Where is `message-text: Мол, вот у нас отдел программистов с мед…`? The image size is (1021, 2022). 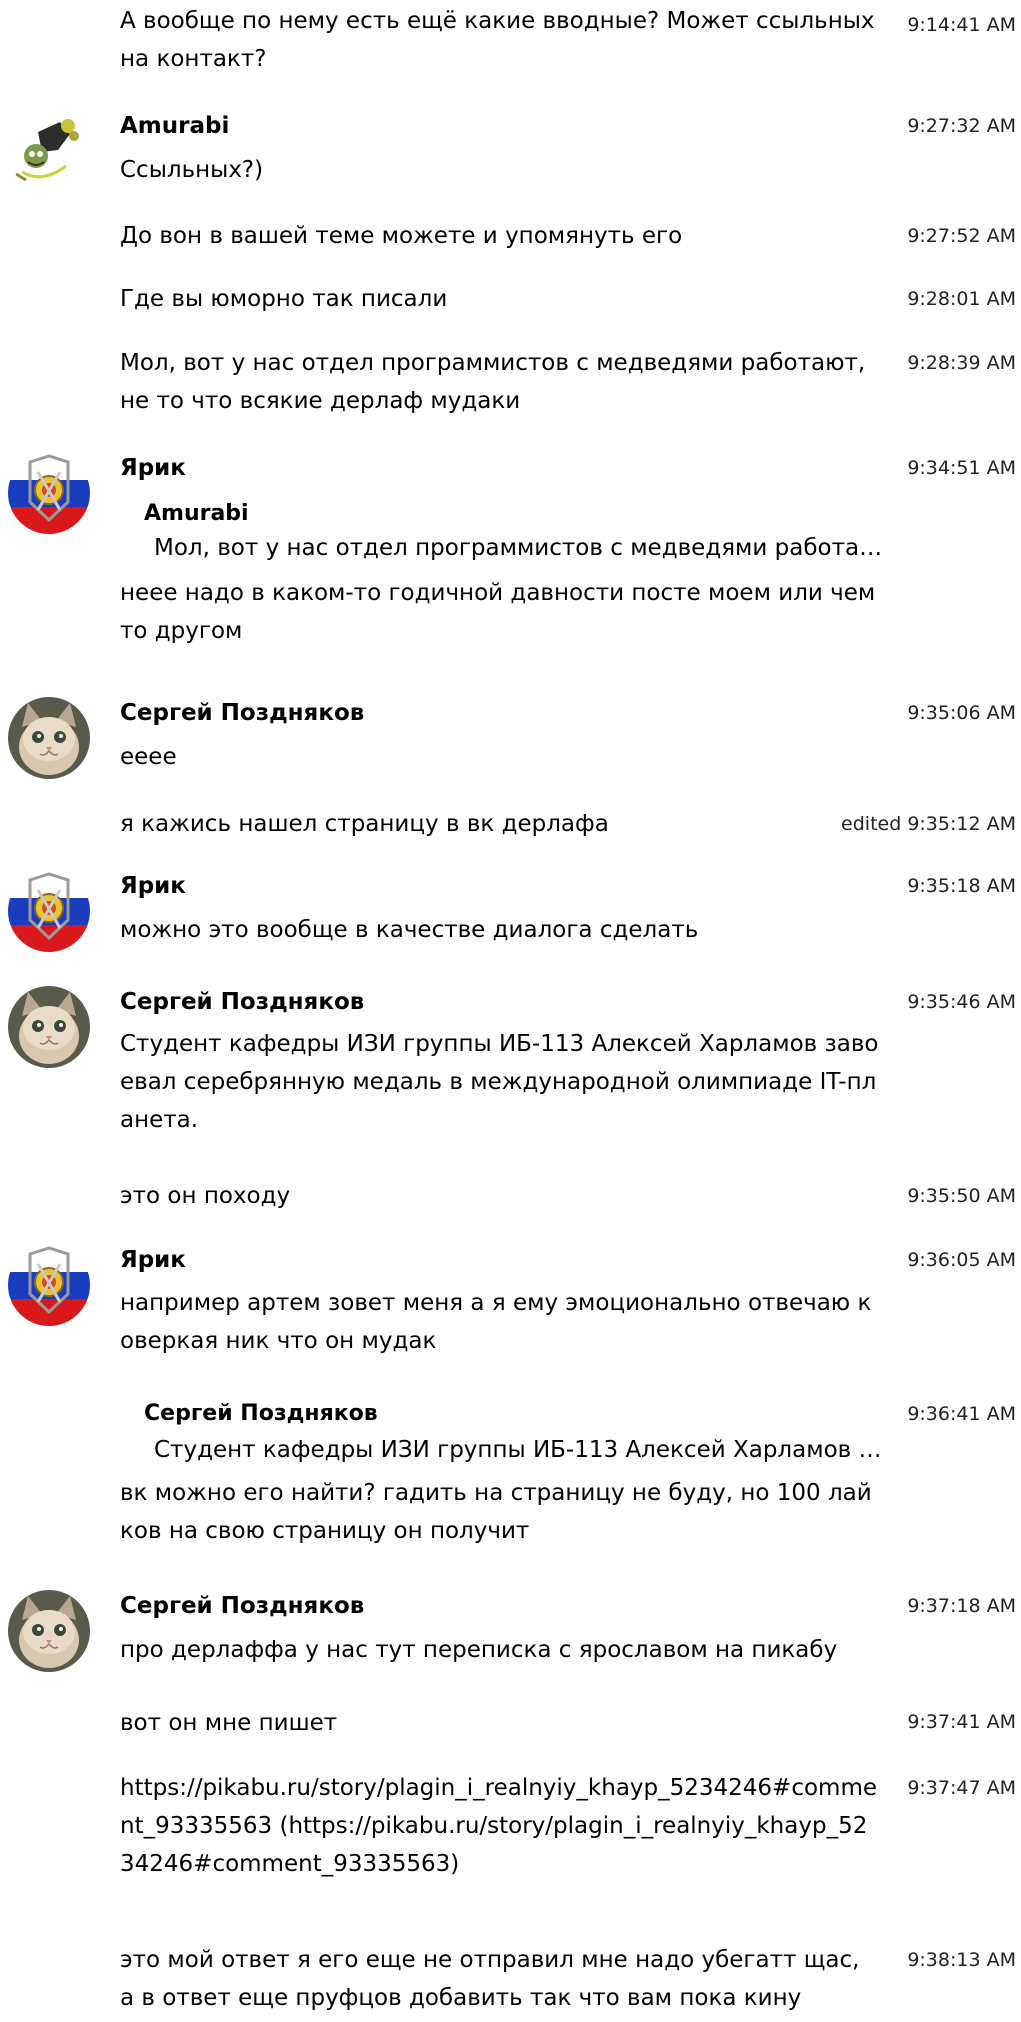
message-text: Мол, вот у нас отдел программистов с мед… is located at coordinates (493, 382).